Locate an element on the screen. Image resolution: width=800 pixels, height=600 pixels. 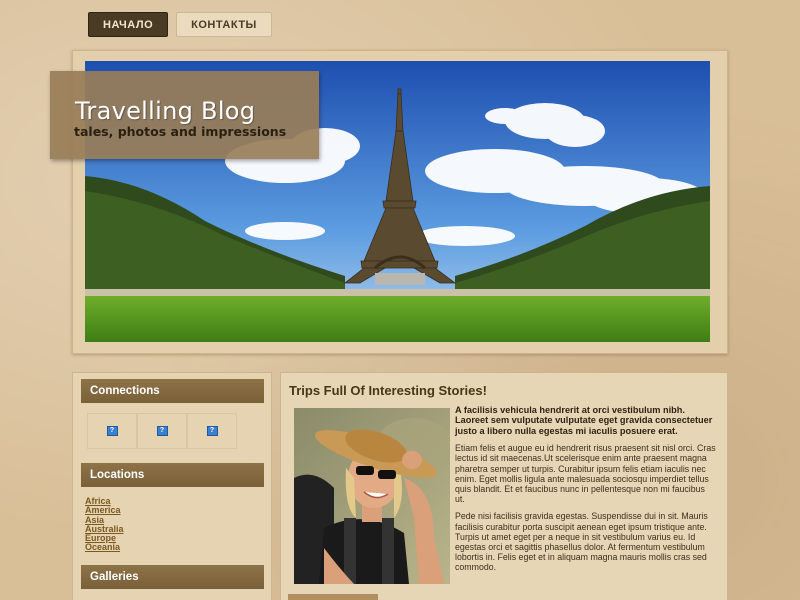
site-tagline: tales, photos and impressions is located at coordinates (180, 131).